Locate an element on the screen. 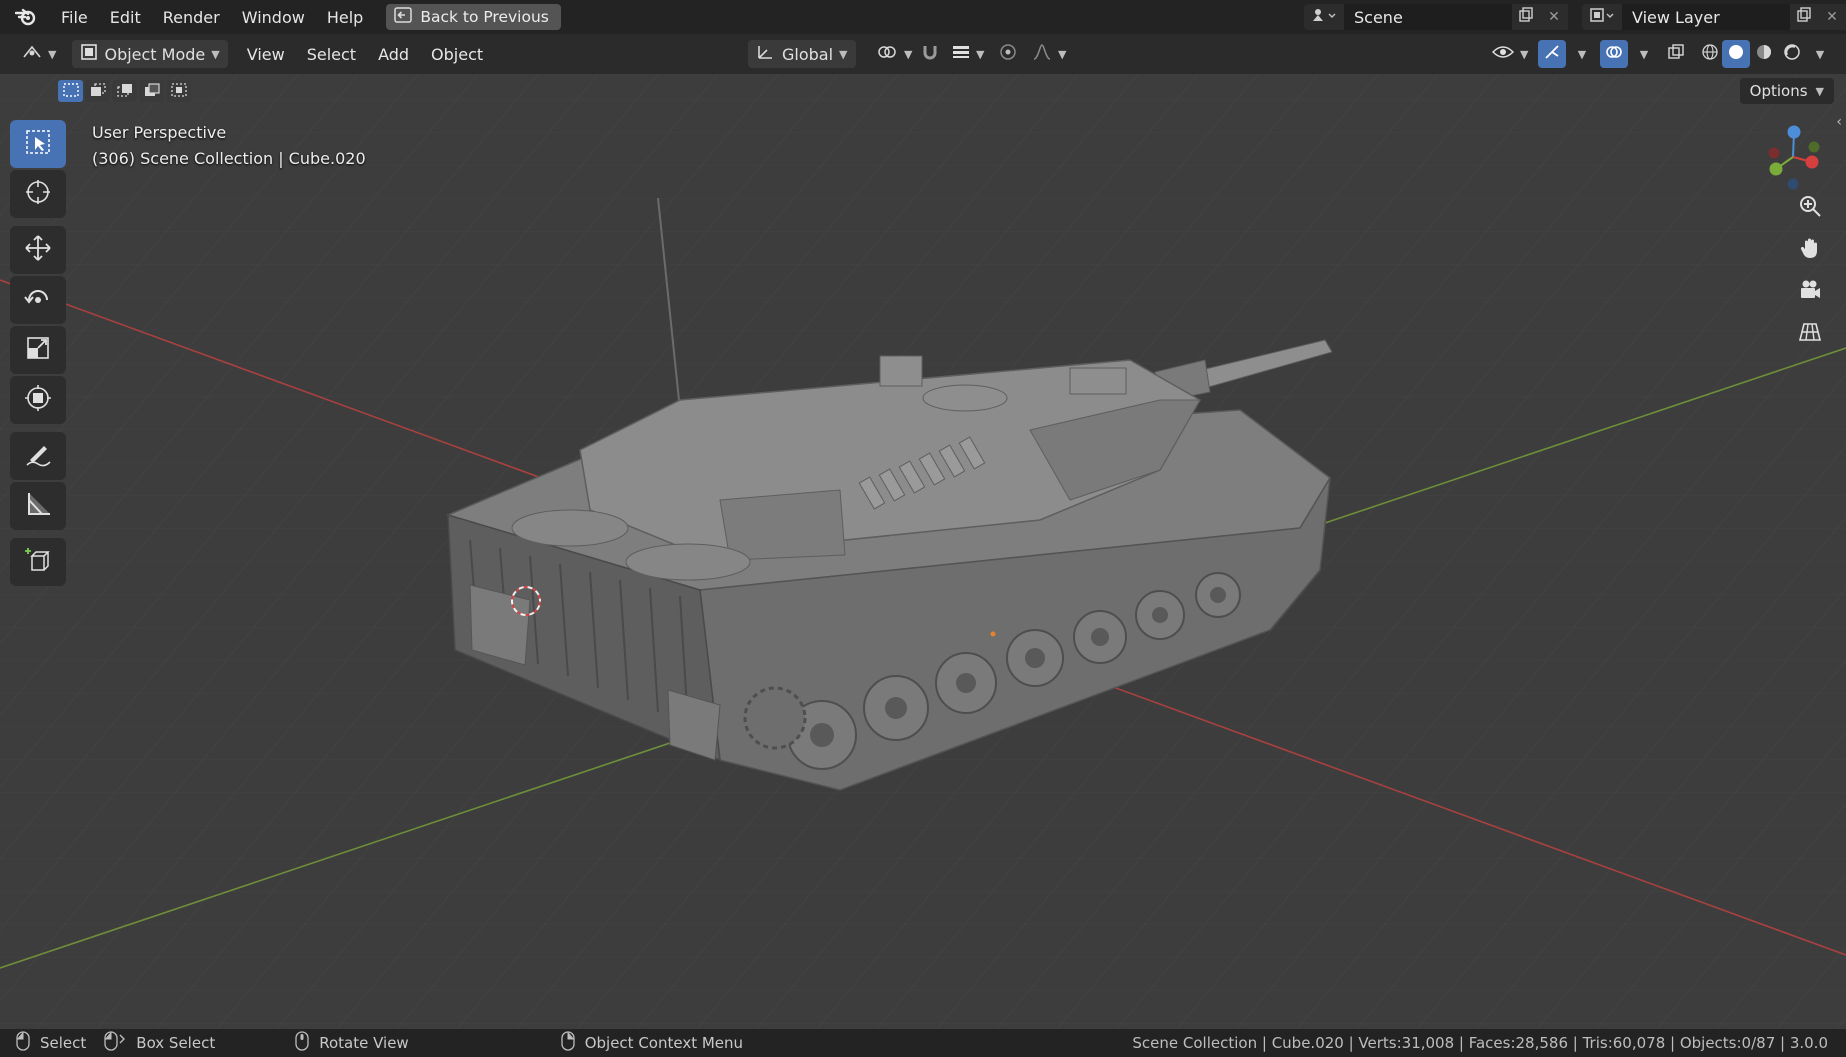 Image resolution: width=1846 pixels, height=1057 pixels. pivot-dropdown: ▼ is located at coordinates (894, 54).